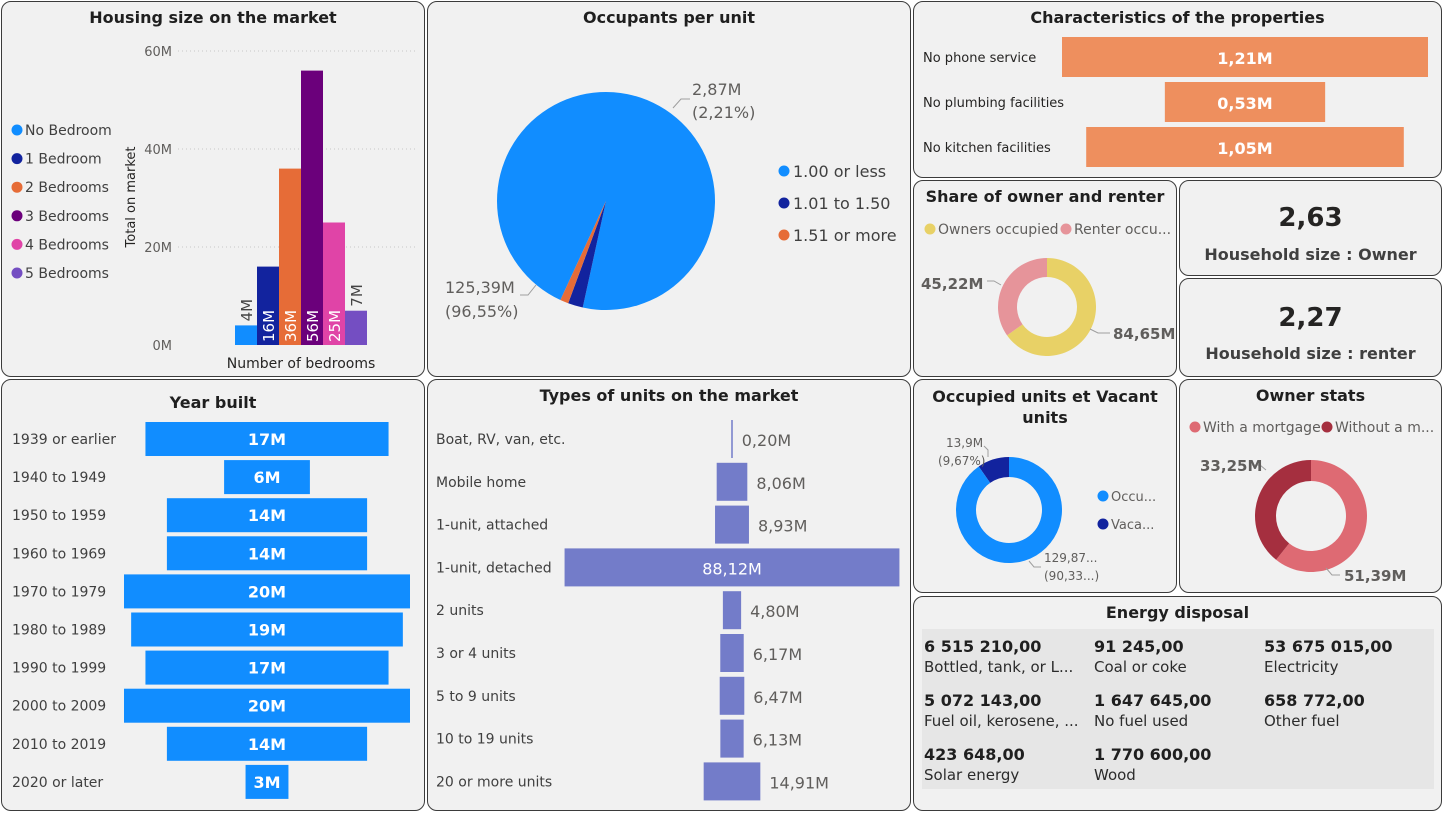 The image size is (1444, 813). What do you see at coordinates (774, 611) in the screenshot?
I see `unit-type-data-label: 4,80M` at bounding box center [774, 611].